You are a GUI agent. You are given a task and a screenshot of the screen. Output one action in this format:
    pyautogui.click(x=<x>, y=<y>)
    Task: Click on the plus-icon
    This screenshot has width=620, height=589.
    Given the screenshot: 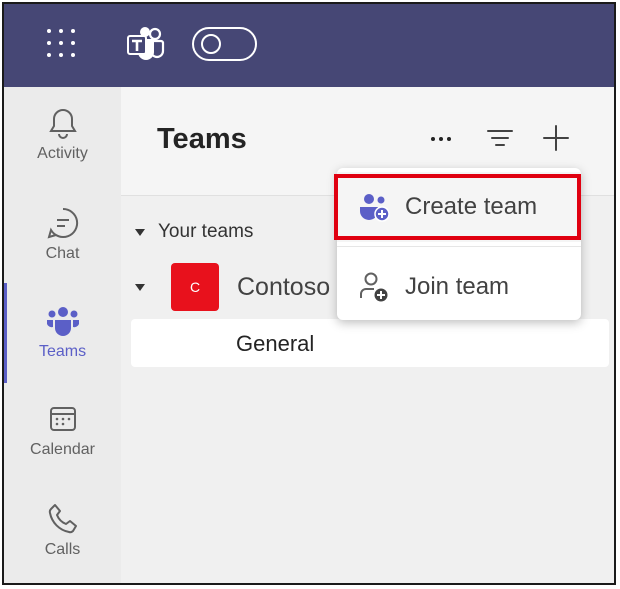 What is the action you would take?
    pyautogui.click(x=556, y=138)
    